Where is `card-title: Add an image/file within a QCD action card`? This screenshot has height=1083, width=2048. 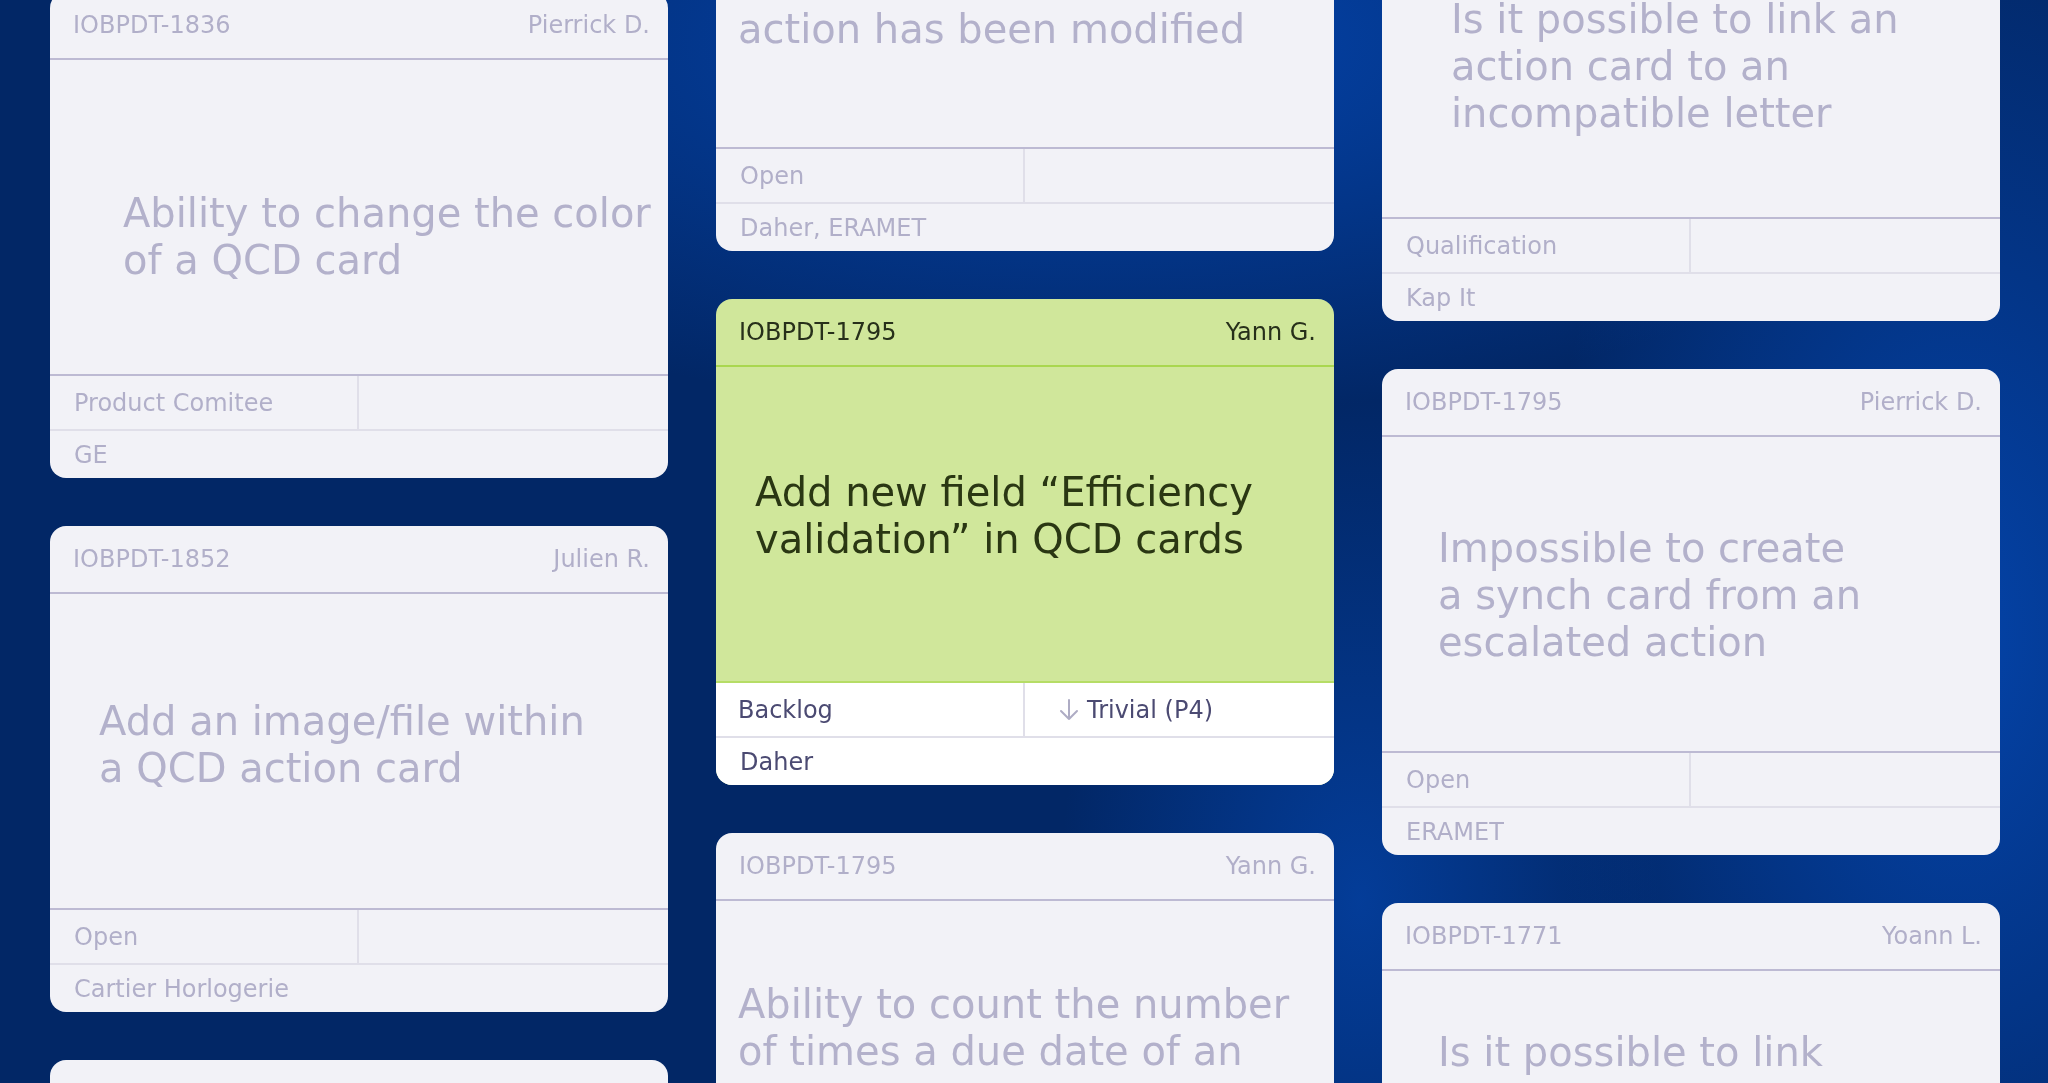 card-title: Add an image/file within a QCD action card is located at coordinates (342, 745).